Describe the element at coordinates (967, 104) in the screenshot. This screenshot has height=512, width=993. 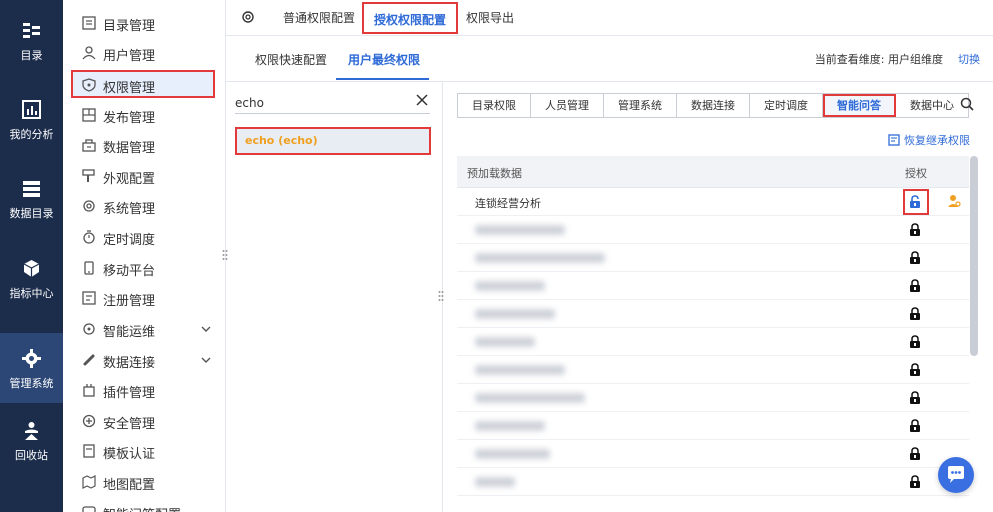
I see `search-icon` at that location.